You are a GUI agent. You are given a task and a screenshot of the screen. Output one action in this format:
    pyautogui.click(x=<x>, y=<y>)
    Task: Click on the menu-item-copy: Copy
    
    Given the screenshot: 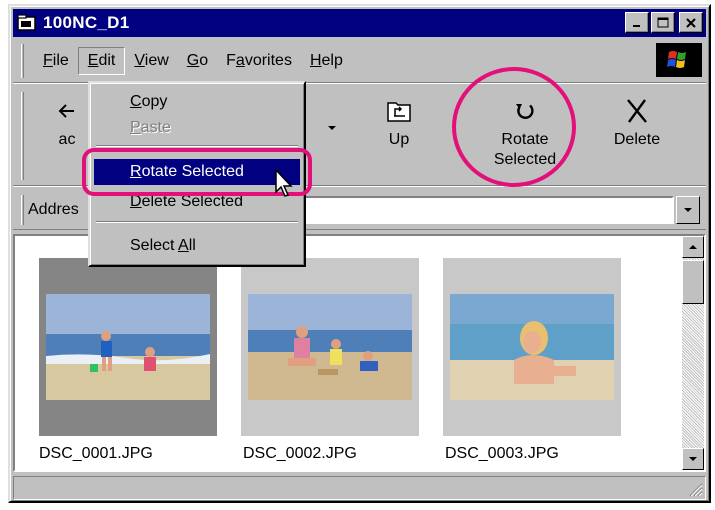 What is the action you would take?
    pyautogui.click(x=197, y=102)
    